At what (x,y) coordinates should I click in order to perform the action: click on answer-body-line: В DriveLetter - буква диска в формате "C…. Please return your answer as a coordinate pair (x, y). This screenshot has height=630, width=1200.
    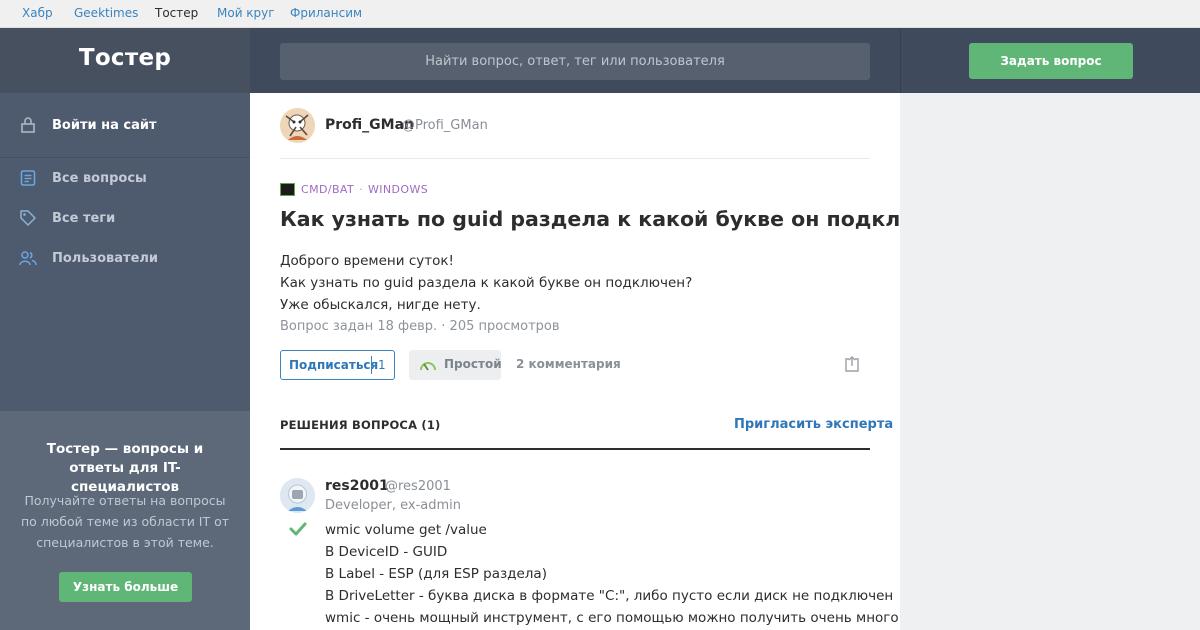
    Looking at the image, I should click on (609, 596).